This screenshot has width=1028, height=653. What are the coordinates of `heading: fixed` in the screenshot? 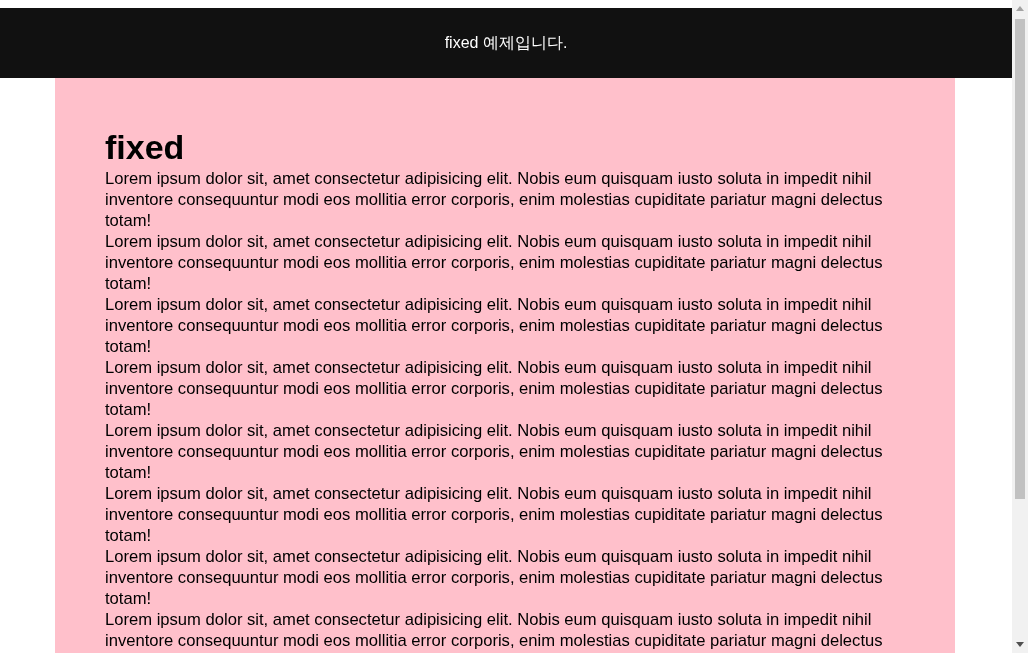 It's located at (145, 147).